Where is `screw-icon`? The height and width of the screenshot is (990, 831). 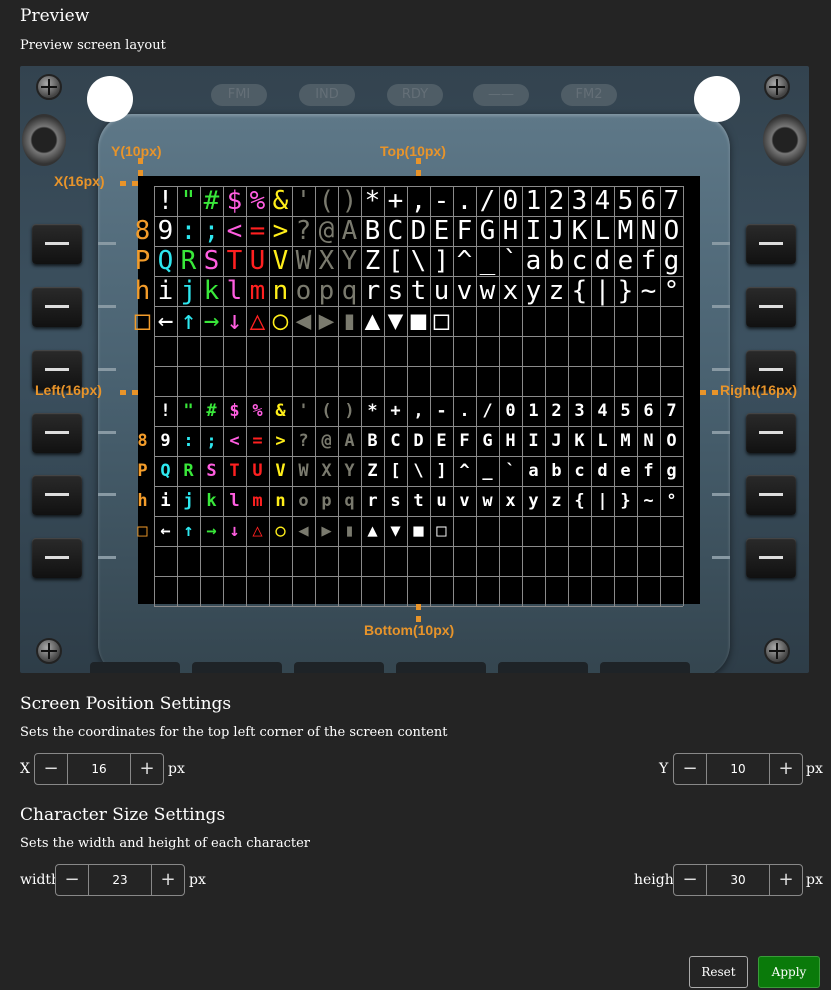
screw-icon is located at coordinates (49, 87).